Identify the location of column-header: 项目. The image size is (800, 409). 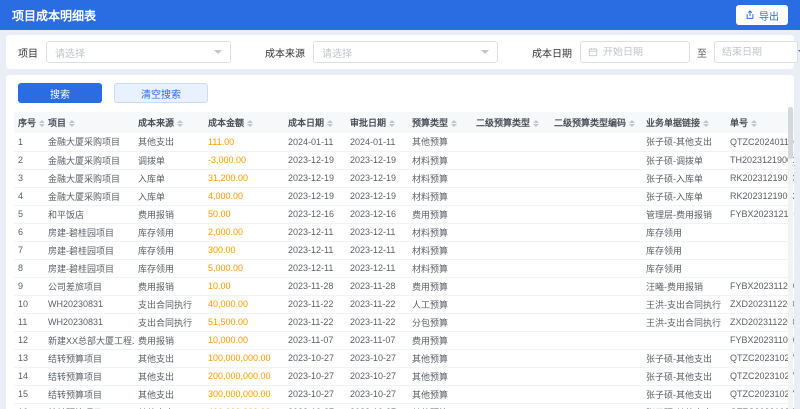
(89, 122).